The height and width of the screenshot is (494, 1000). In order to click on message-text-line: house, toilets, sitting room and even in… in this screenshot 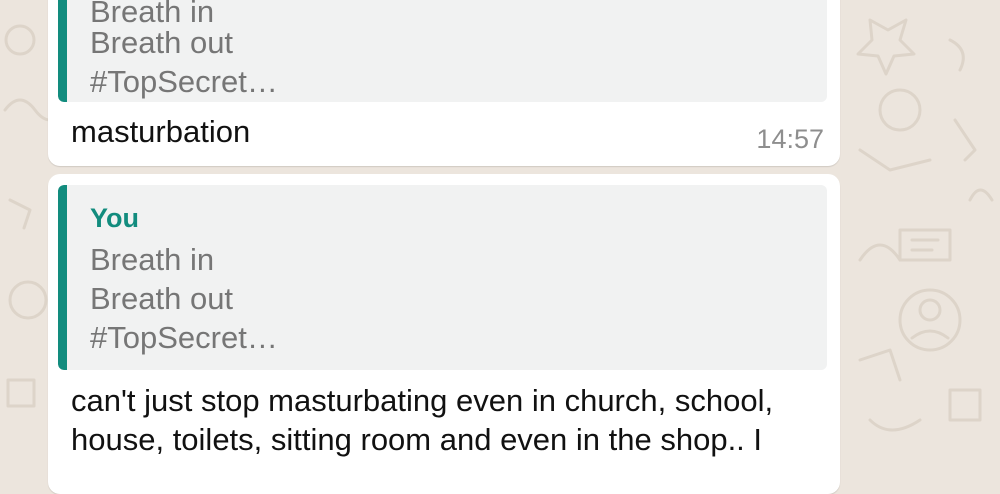, I will do `click(417, 439)`.